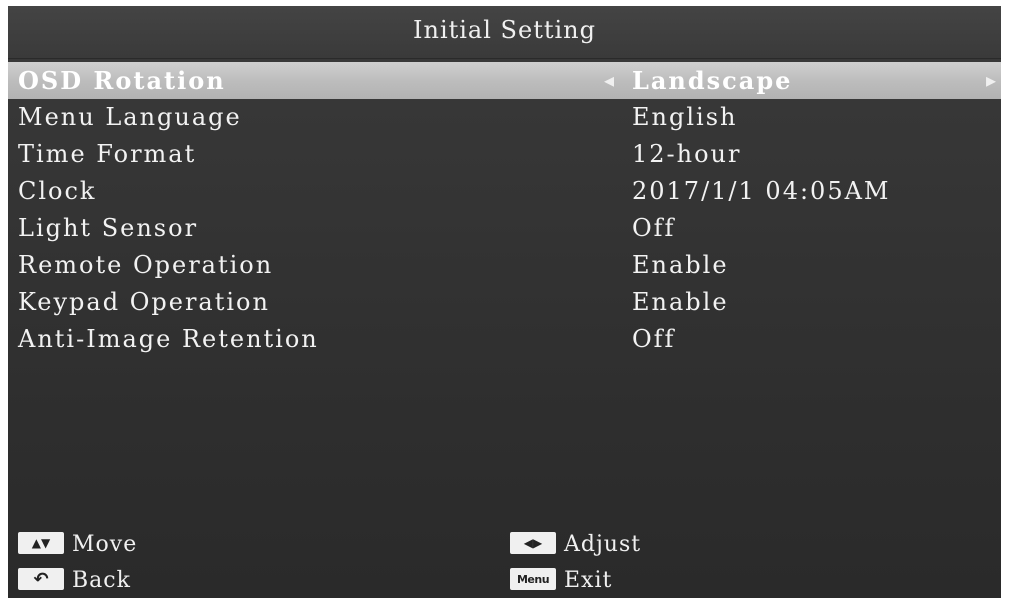  Describe the element at coordinates (533, 543) in the screenshot. I see `left-right-arrows-icon: ◀▶` at that location.